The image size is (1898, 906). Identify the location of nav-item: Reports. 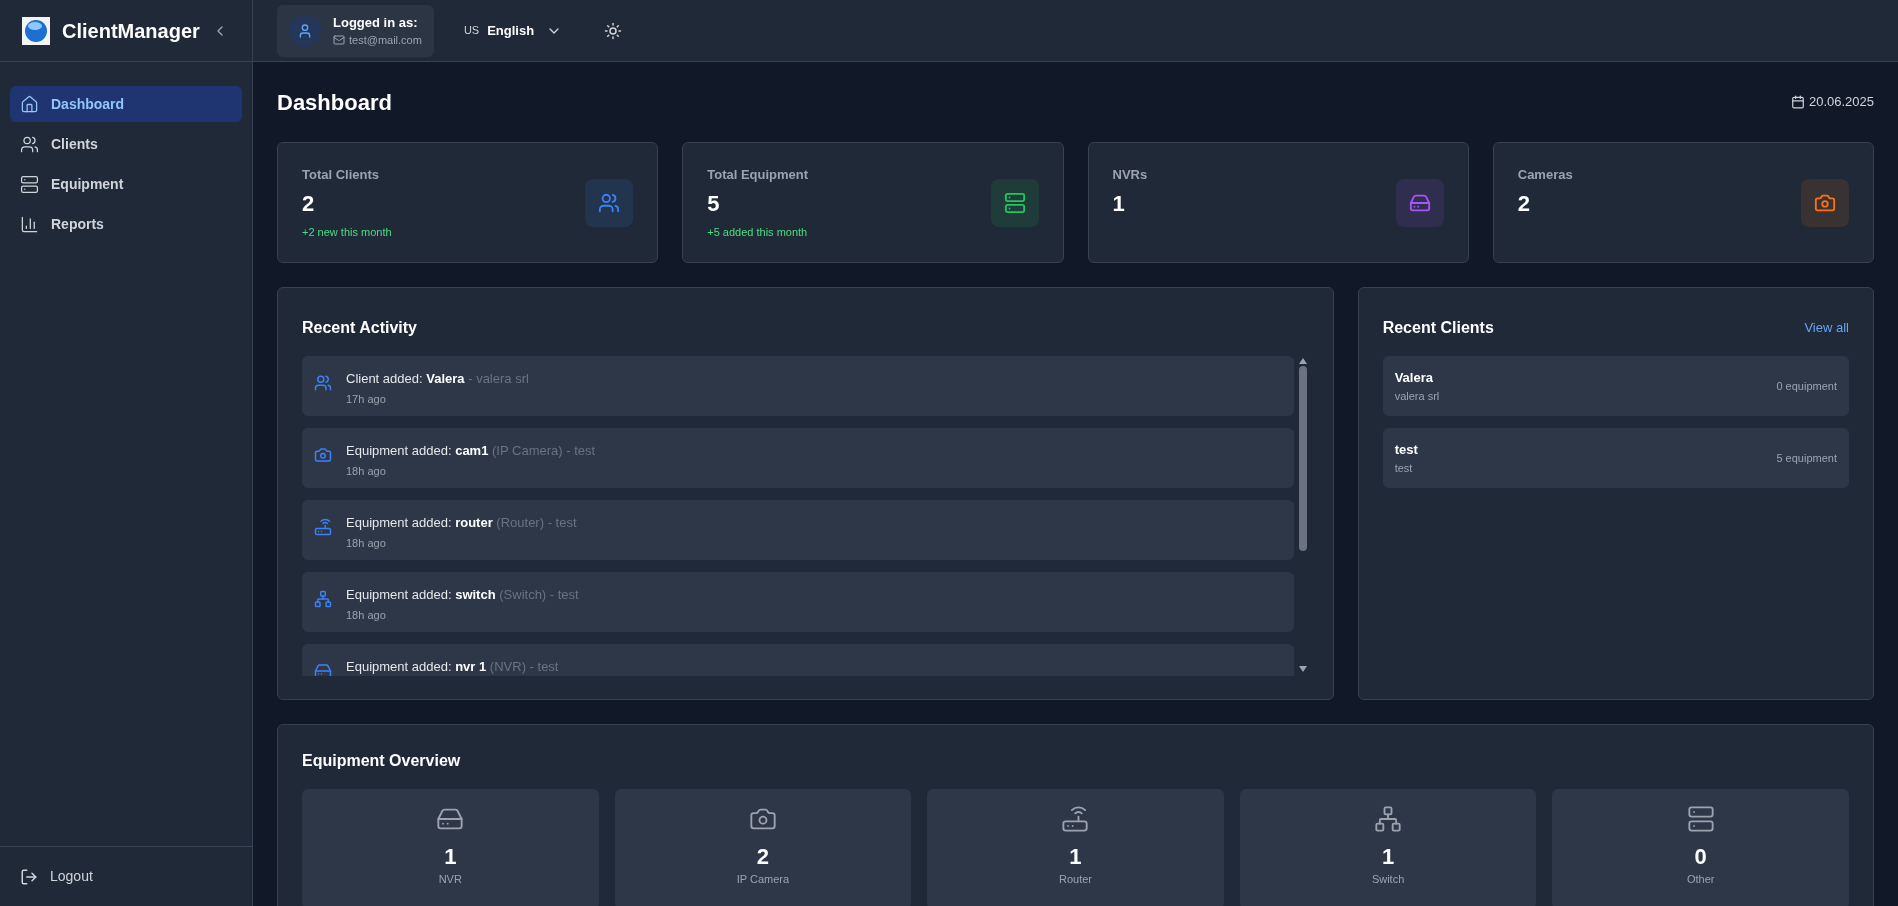
(126, 224).